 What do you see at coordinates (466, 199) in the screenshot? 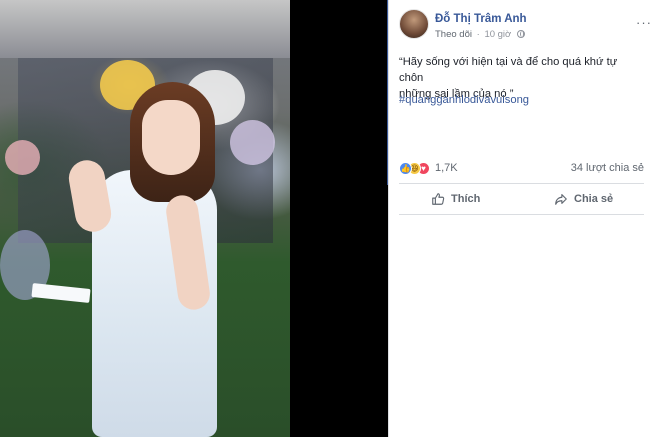
I see `like-label: Thích` at bounding box center [466, 199].